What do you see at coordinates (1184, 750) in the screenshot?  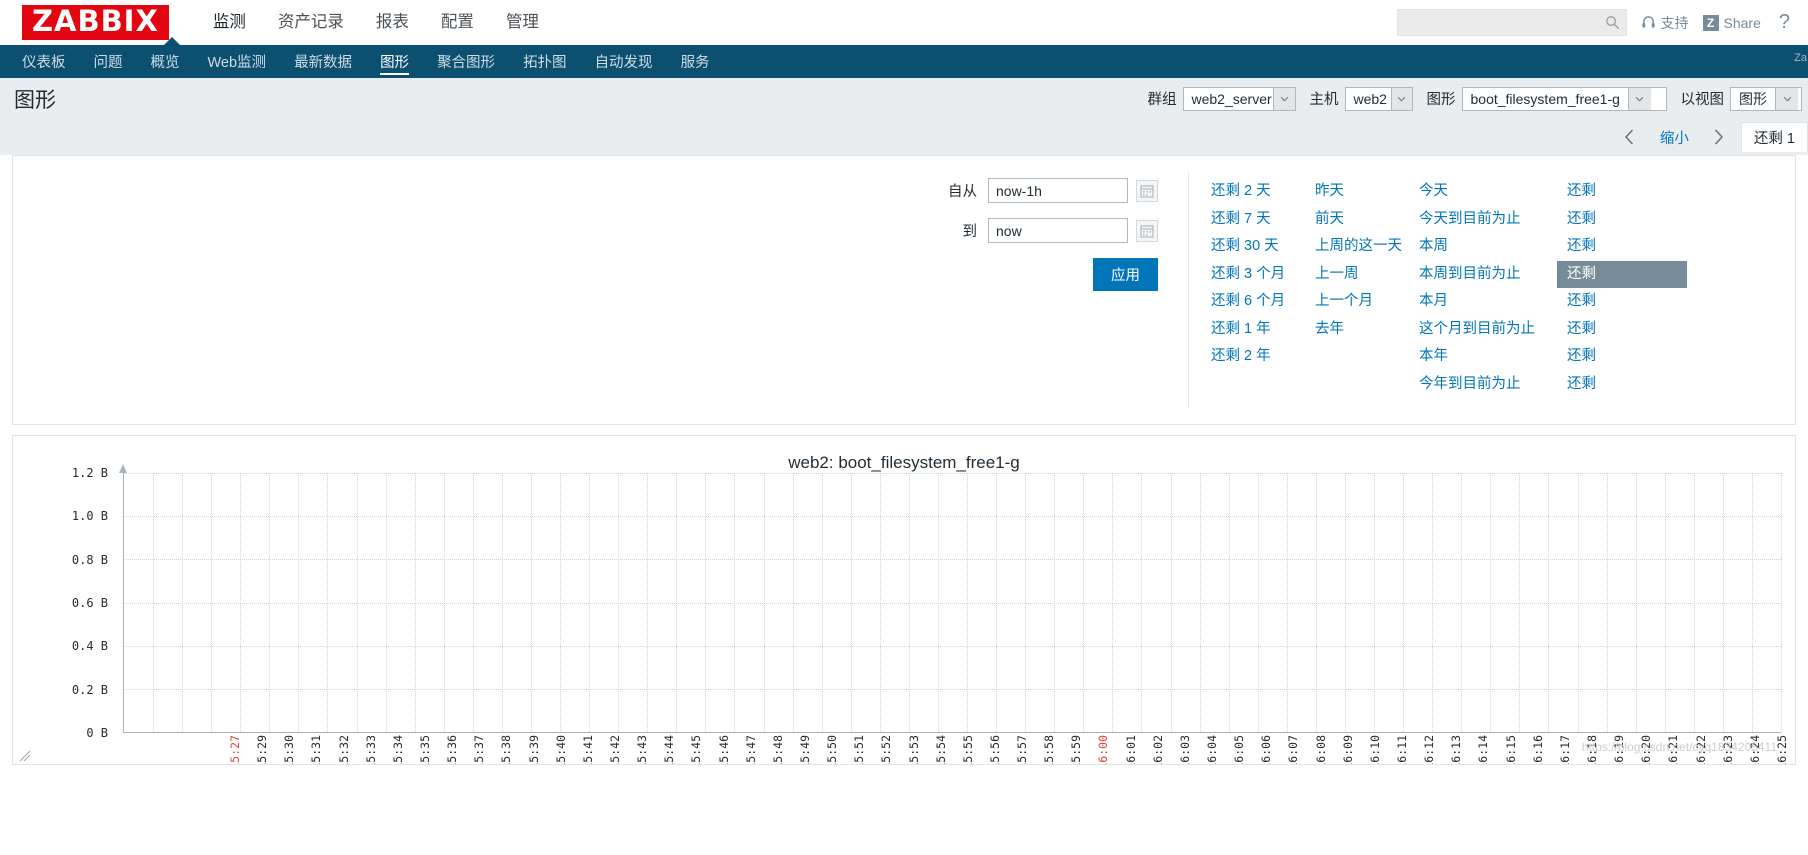 I see `x-axis-tick-label: 16:03` at bounding box center [1184, 750].